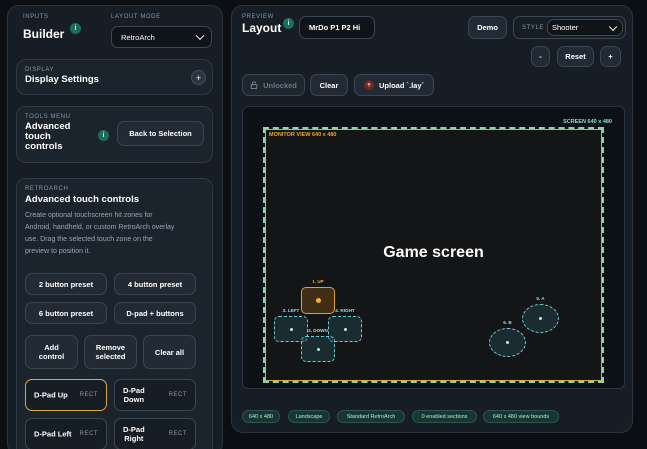 The image size is (647, 449). What do you see at coordinates (161, 37) in the screenshot?
I see `layout-mode-select: RetroArch` at bounding box center [161, 37].